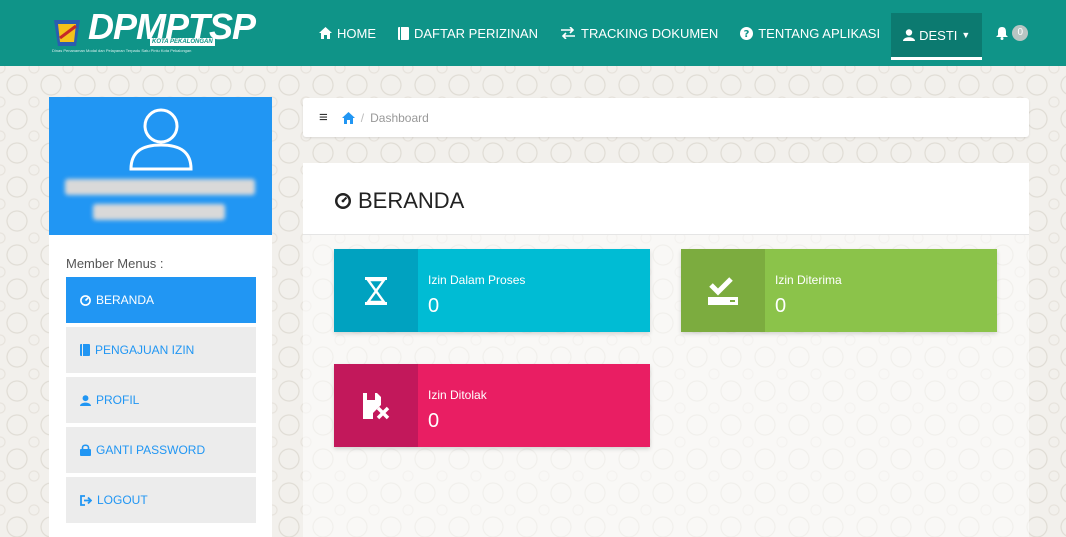 This screenshot has height=537, width=1066. Describe the element at coordinates (819, 33) in the screenshot. I see `nav-tentang-aplikasi-label: TENTANG APLIKASI` at that location.